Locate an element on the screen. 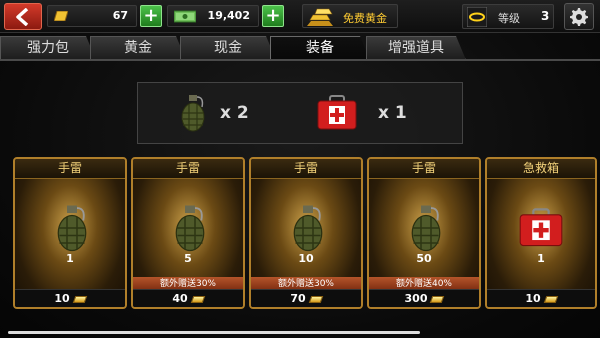 Image resolution: width=600 pixels, height=338 pixels. price-value: 40 is located at coordinates (180, 298).